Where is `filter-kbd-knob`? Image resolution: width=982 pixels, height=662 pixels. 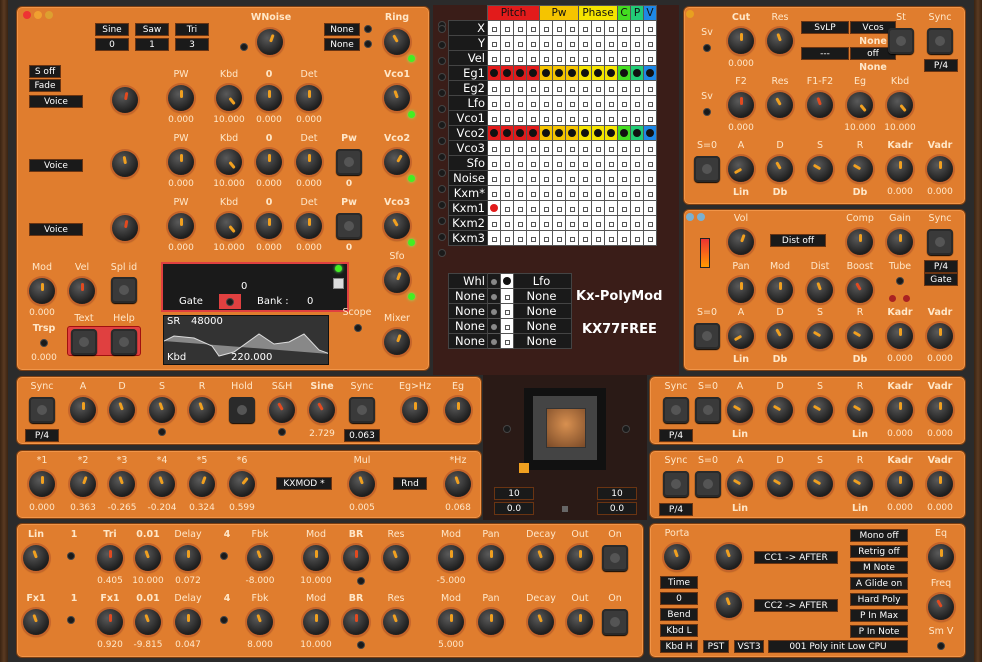
filter-kbd-knob is located at coordinates (900, 105).